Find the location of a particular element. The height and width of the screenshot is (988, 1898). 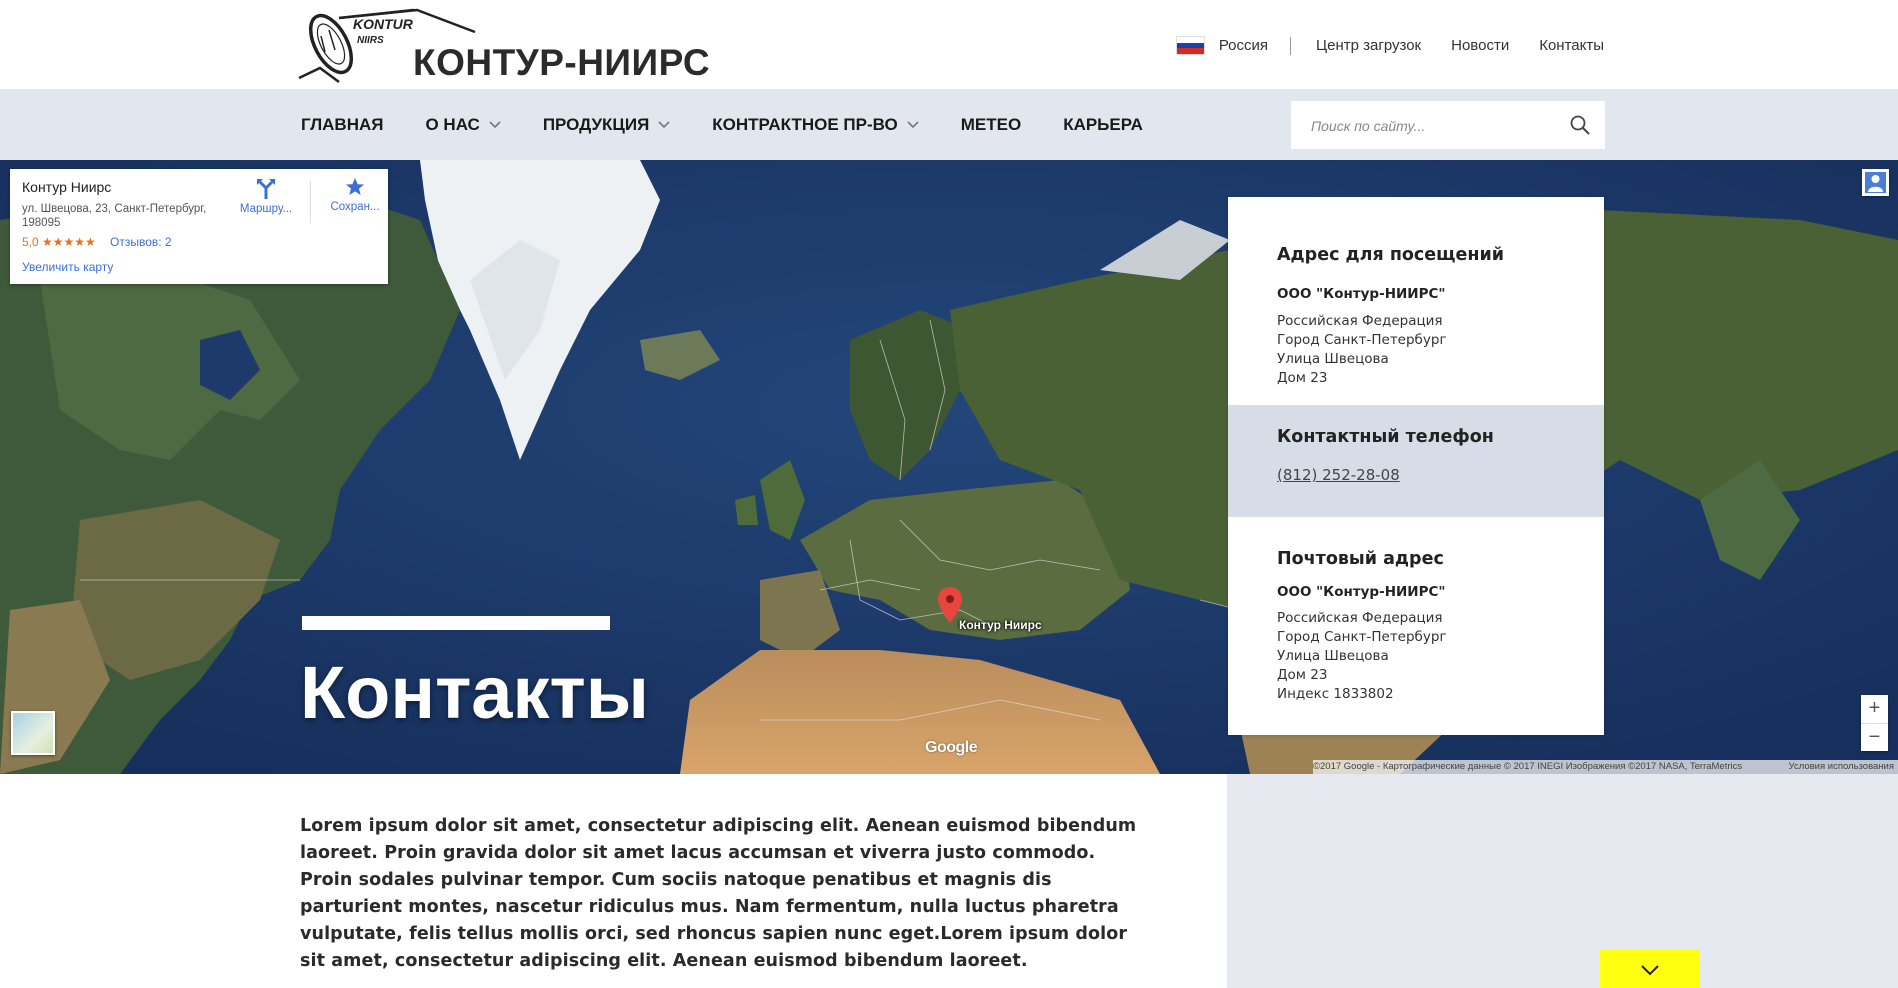

logo-text: КОНТУР-НИИРС is located at coordinates (562, 62).